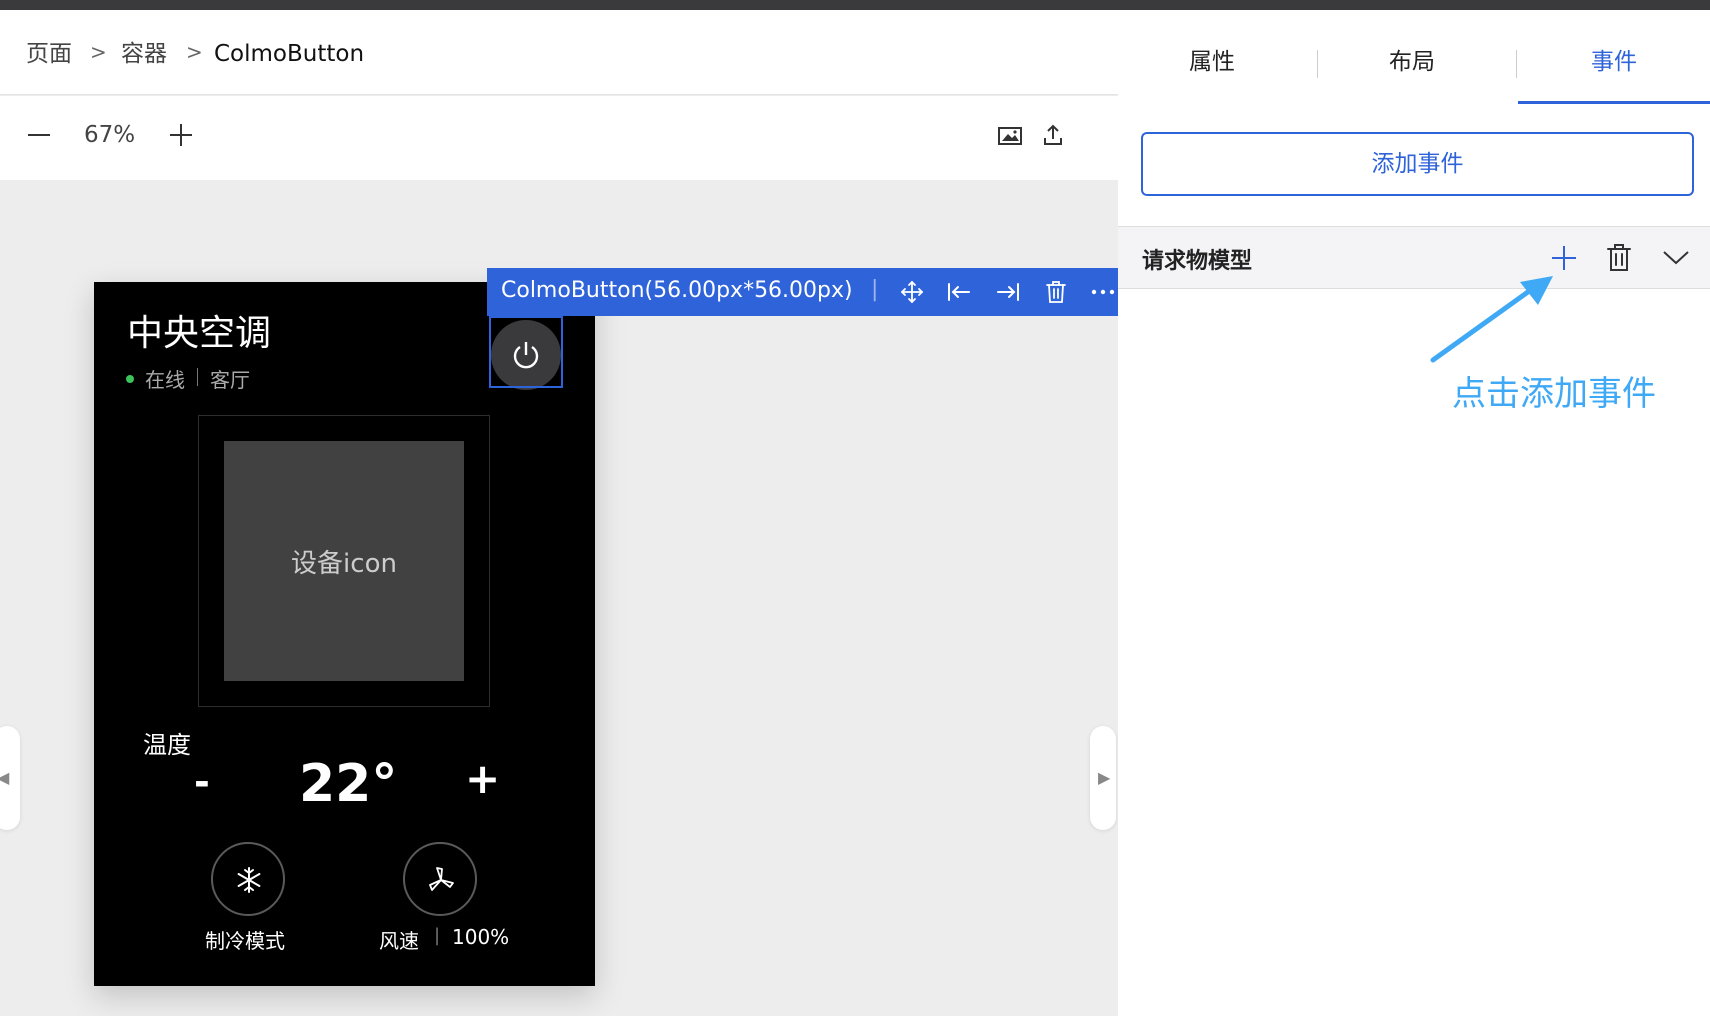  I want to click on add-event-button: 添加事件, so click(1417, 164).